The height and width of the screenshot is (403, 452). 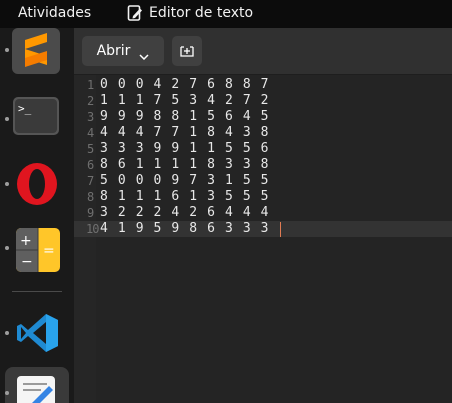 I want to click on text-line: 3 9 9 9 8 8 1 5 6 4 5, so click(x=263, y=117).